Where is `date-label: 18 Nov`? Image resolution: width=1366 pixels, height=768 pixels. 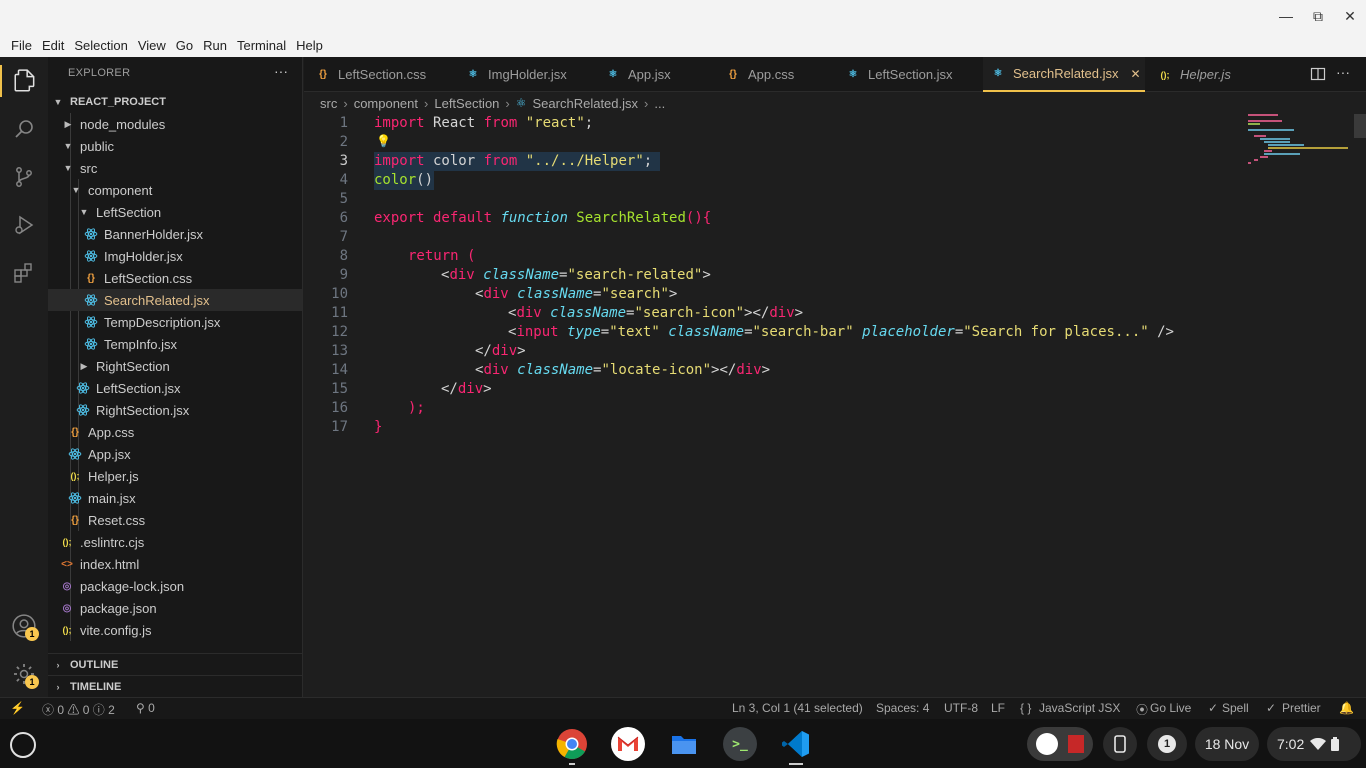
date-label: 18 Nov is located at coordinates (1227, 744).